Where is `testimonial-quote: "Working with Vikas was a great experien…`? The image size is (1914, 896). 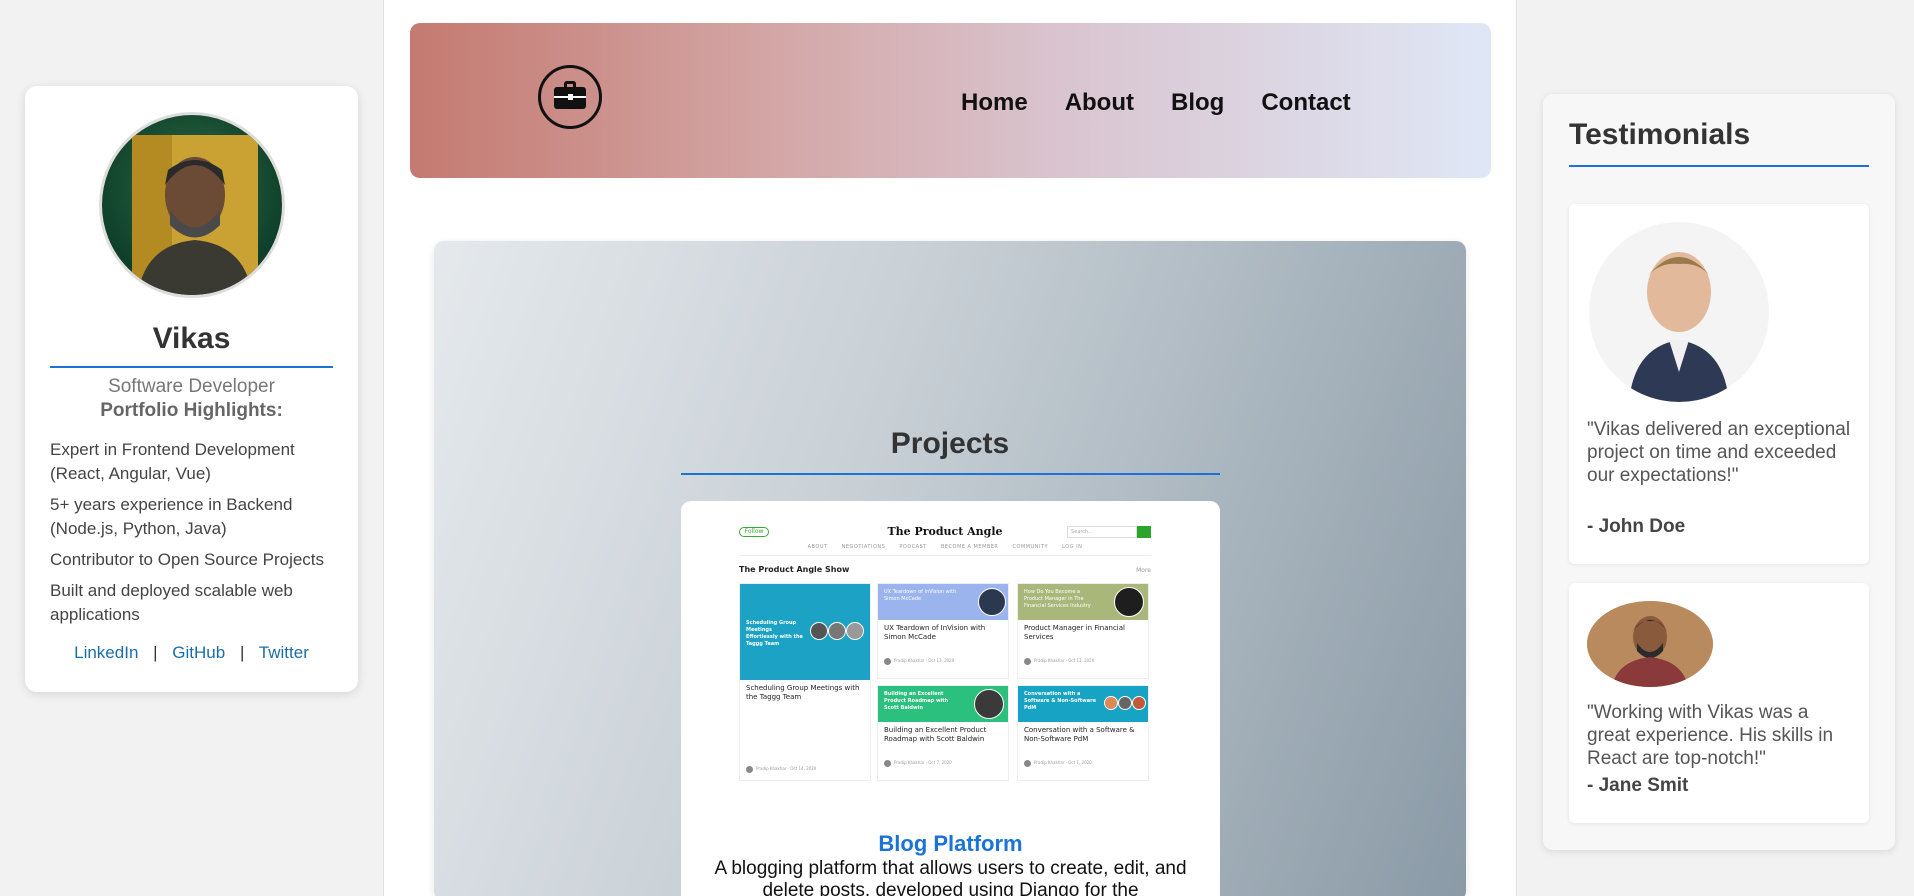
testimonial-quote: "Working with Vikas was a great experien… is located at coordinates (1710, 735).